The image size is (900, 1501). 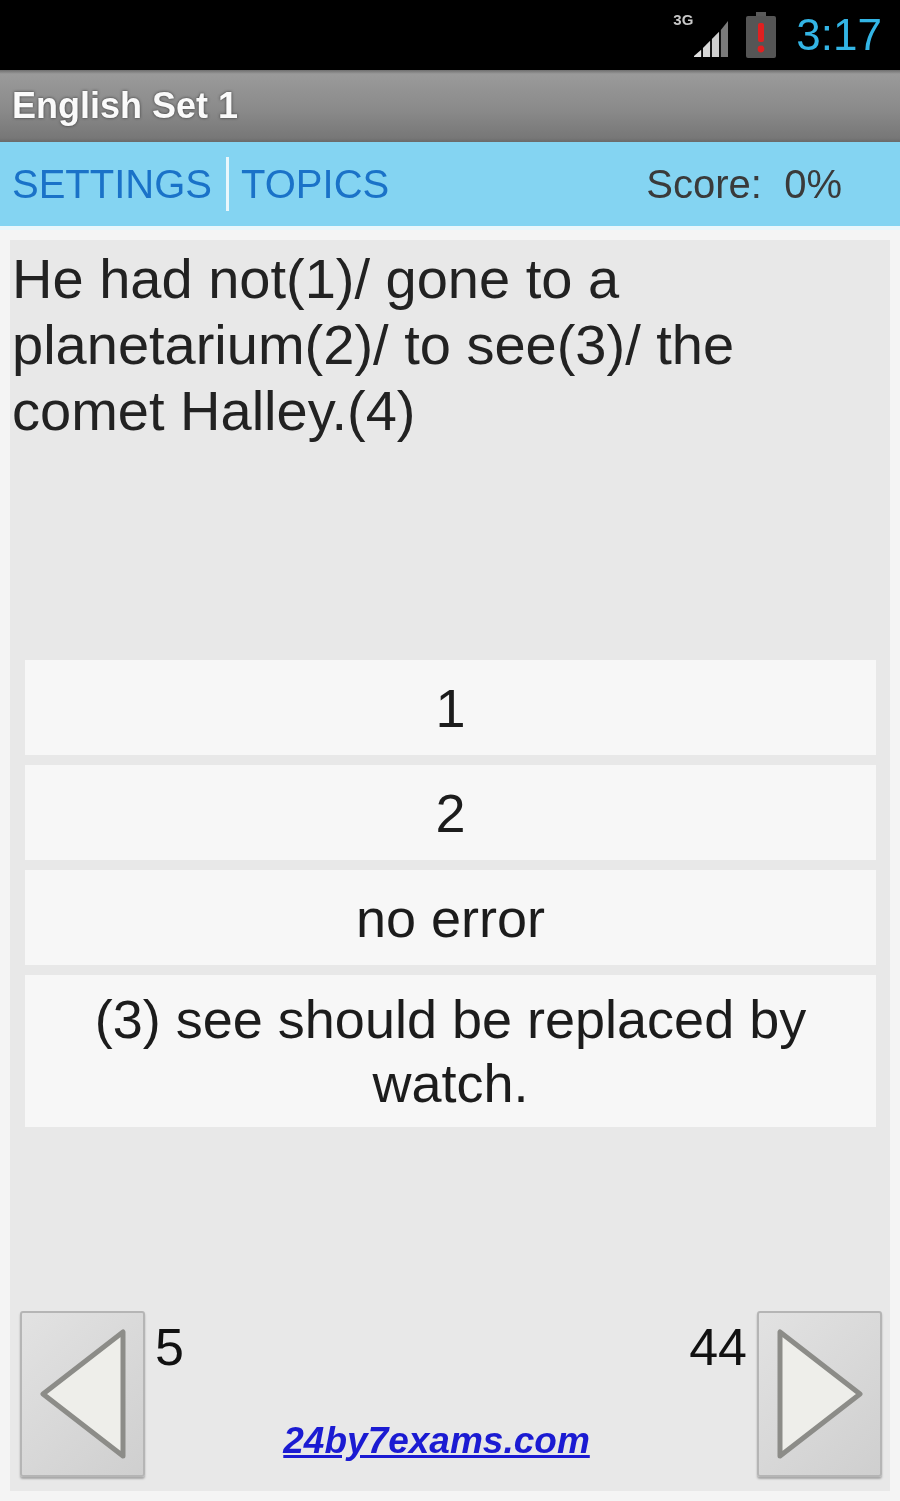 What do you see at coordinates (436, 1441) in the screenshot?
I see `website-link: 24by7exams.com` at bounding box center [436, 1441].